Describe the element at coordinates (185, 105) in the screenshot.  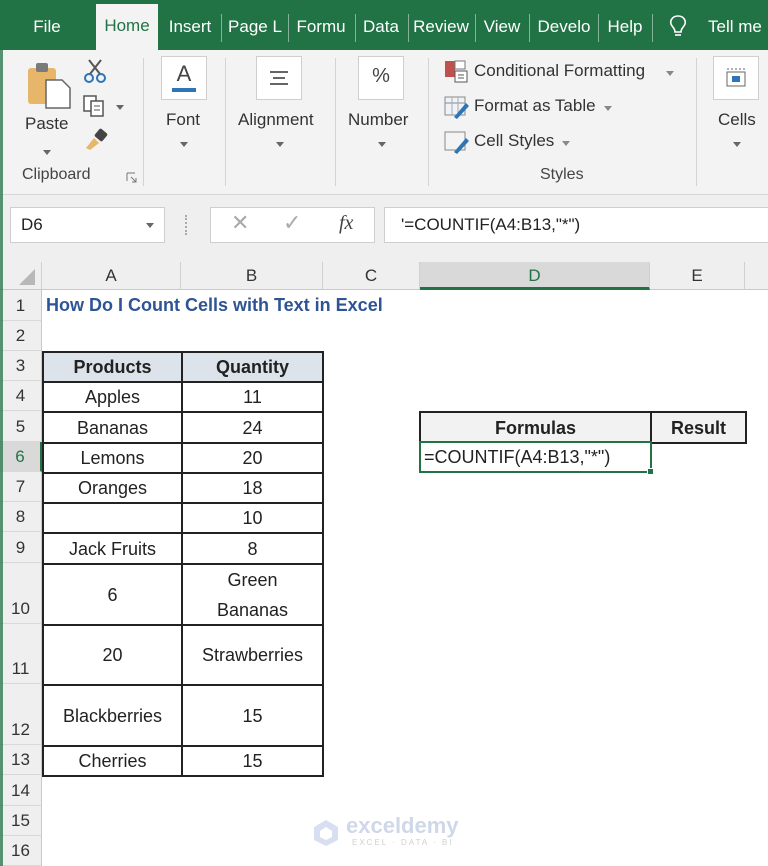
I see `font-button: A Font` at that location.